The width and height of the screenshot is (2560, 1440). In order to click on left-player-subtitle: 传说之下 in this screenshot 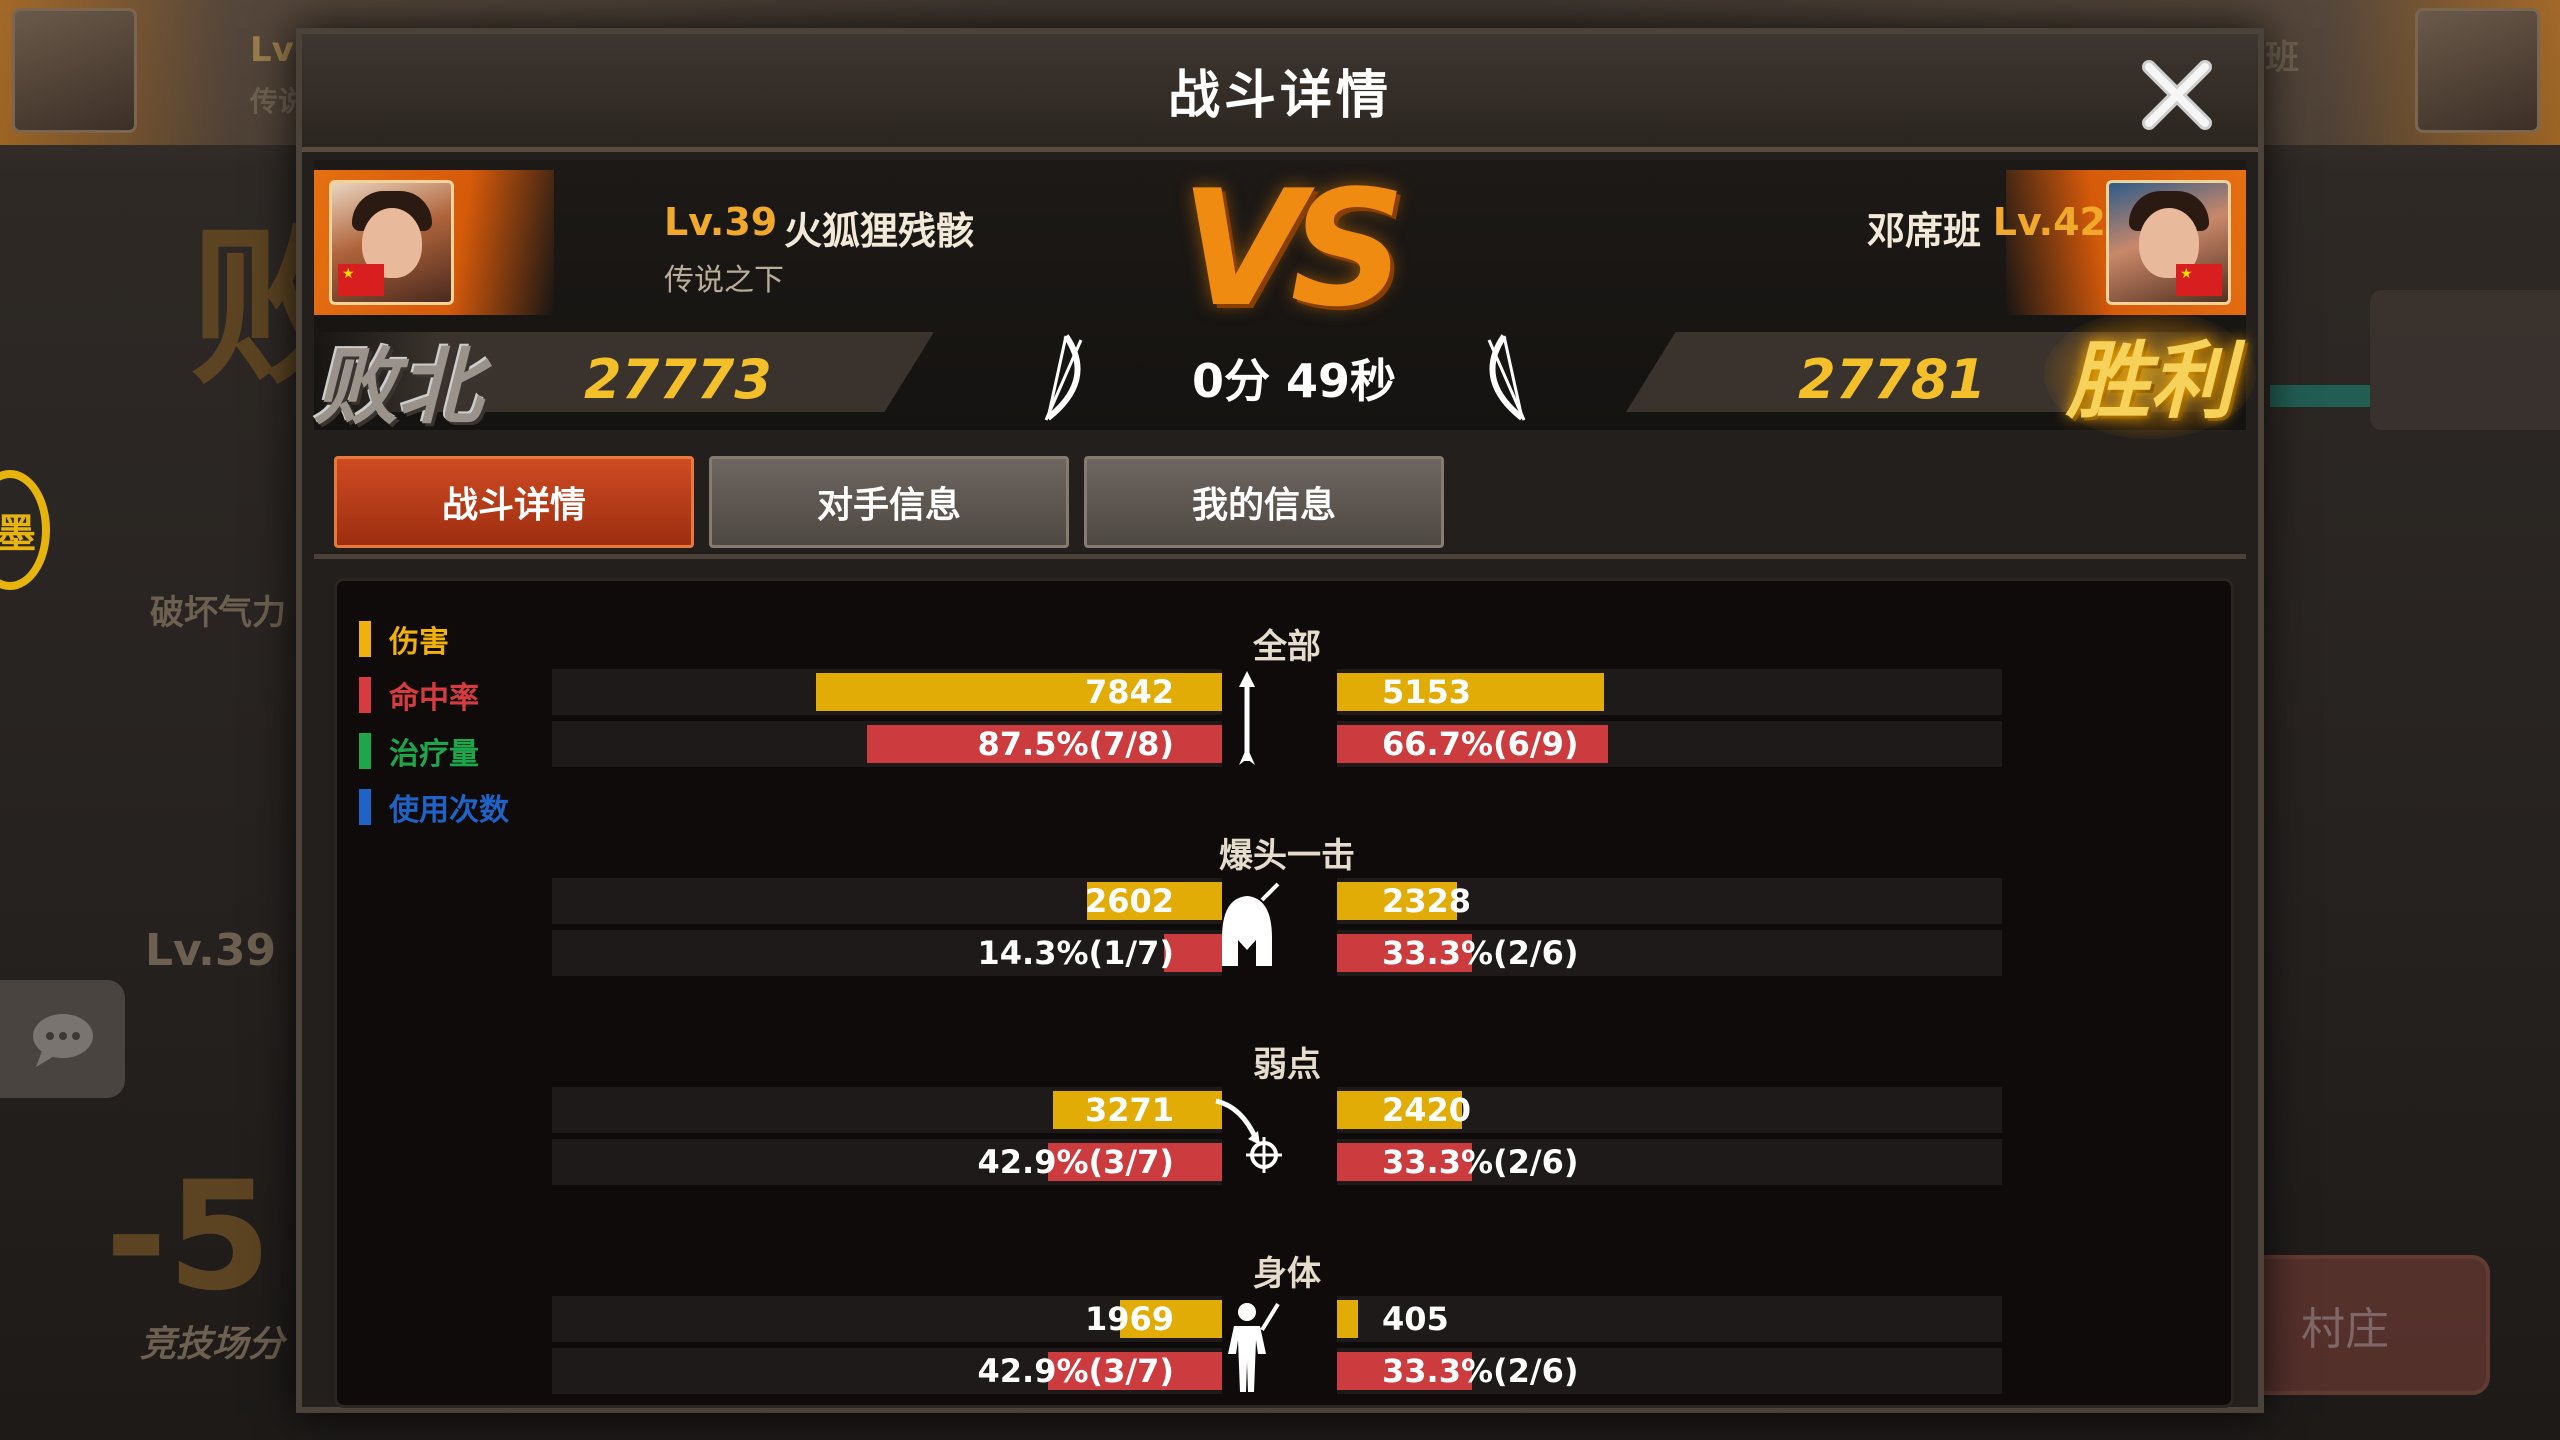, I will do `click(724, 280)`.